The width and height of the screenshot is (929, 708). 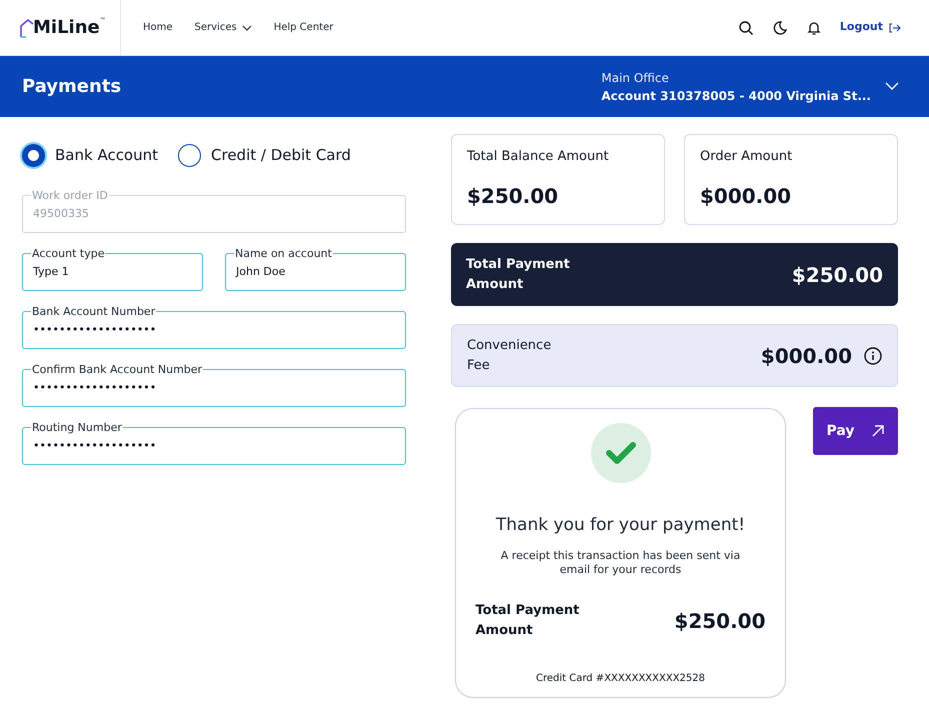 What do you see at coordinates (93, 311) in the screenshot?
I see `field-label: Bank Account Number` at bounding box center [93, 311].